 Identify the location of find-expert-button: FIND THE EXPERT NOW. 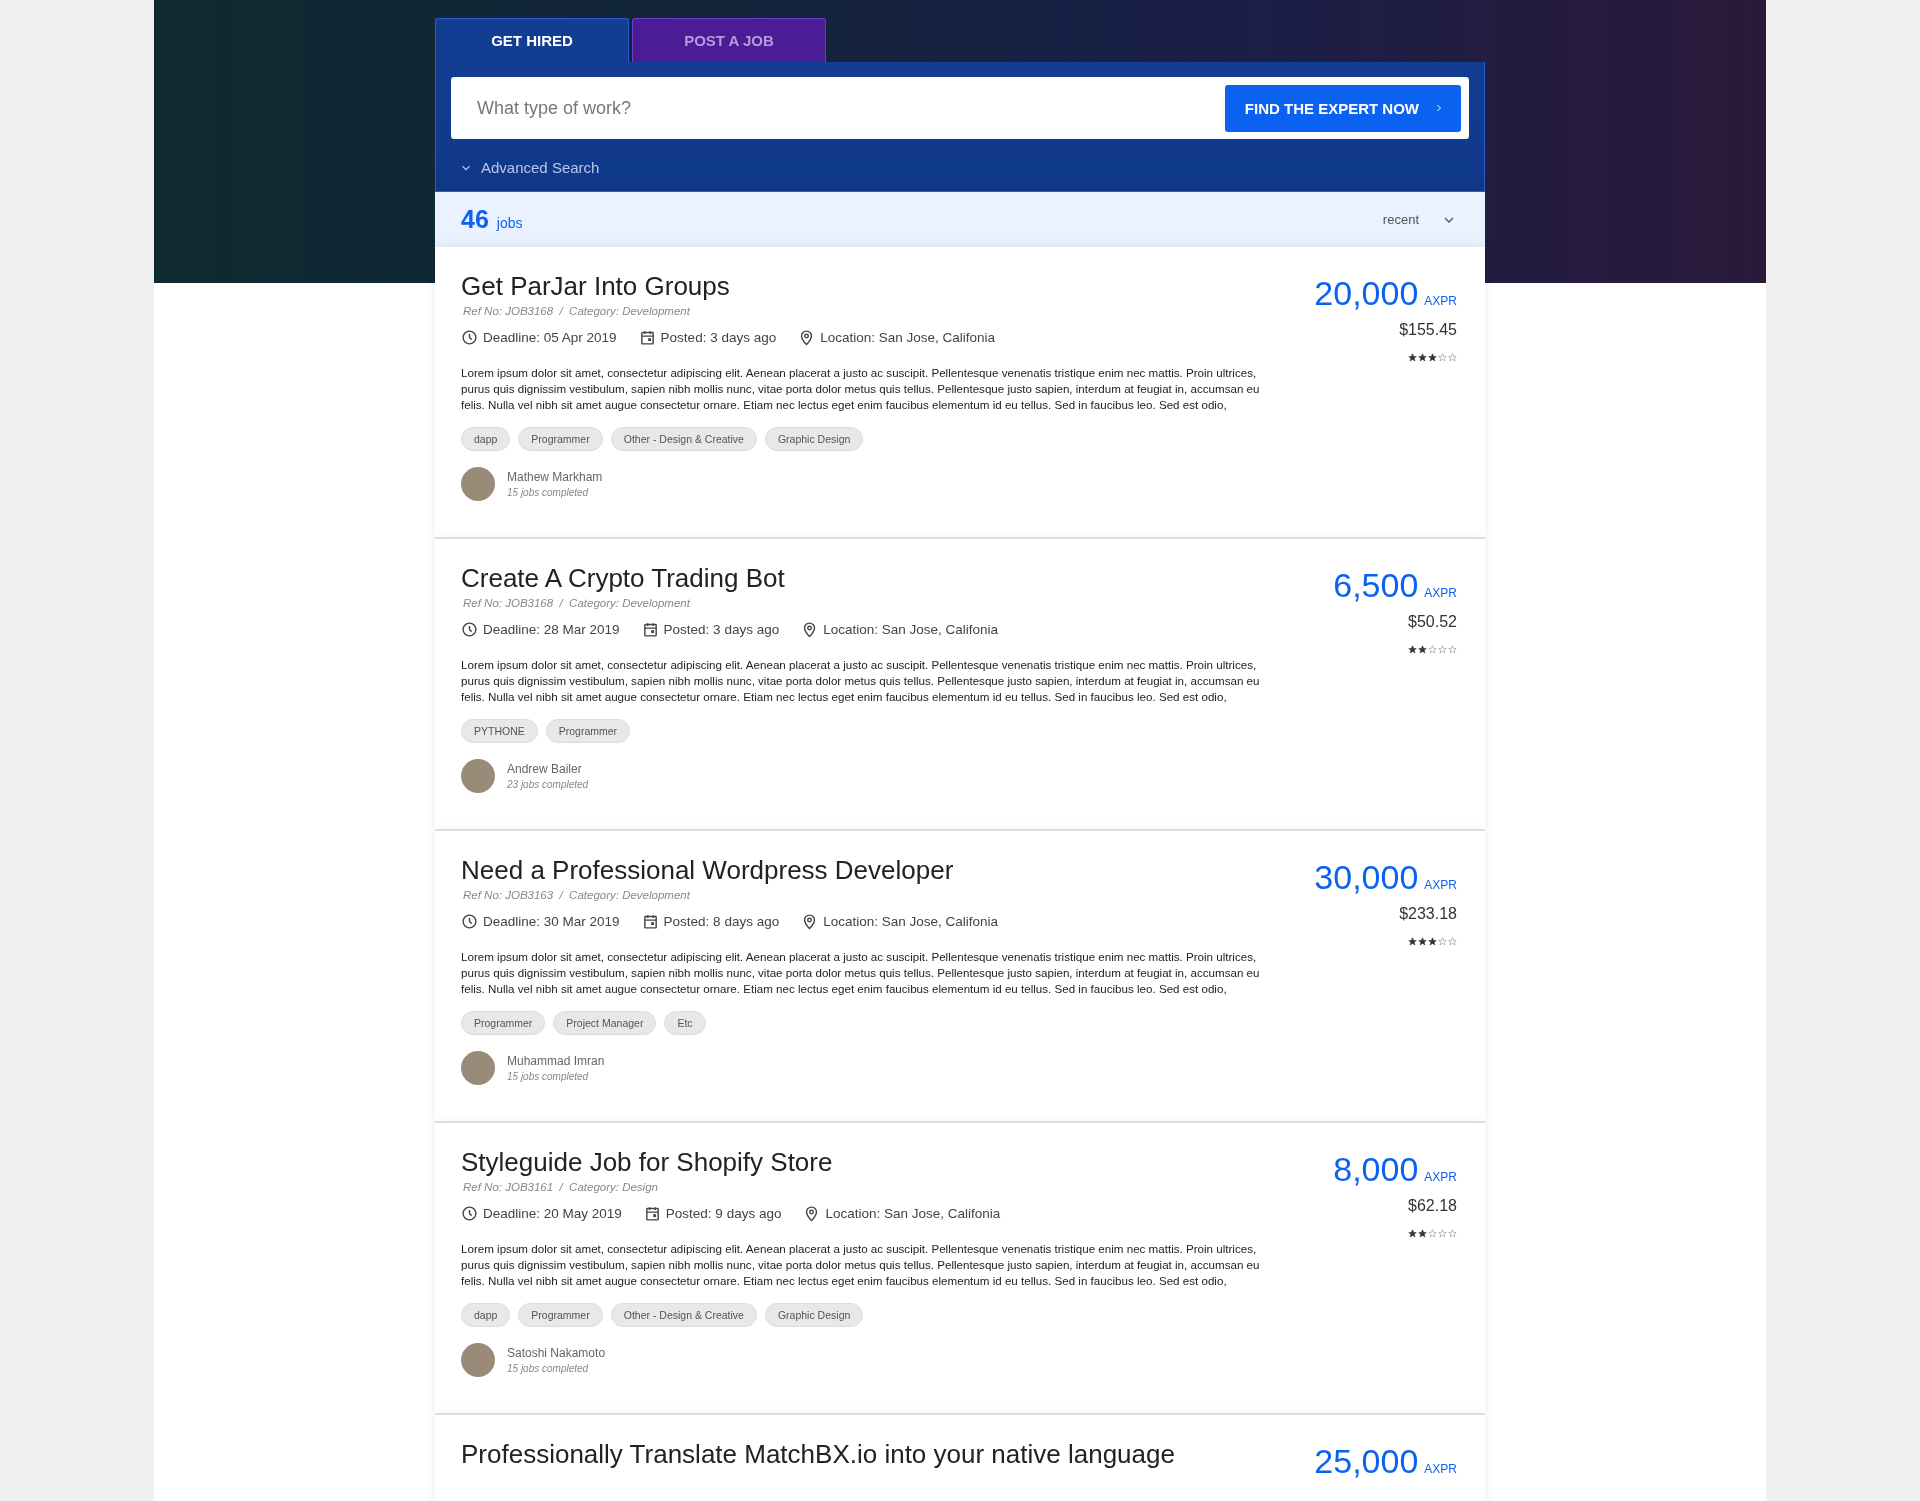
(1342, 108).